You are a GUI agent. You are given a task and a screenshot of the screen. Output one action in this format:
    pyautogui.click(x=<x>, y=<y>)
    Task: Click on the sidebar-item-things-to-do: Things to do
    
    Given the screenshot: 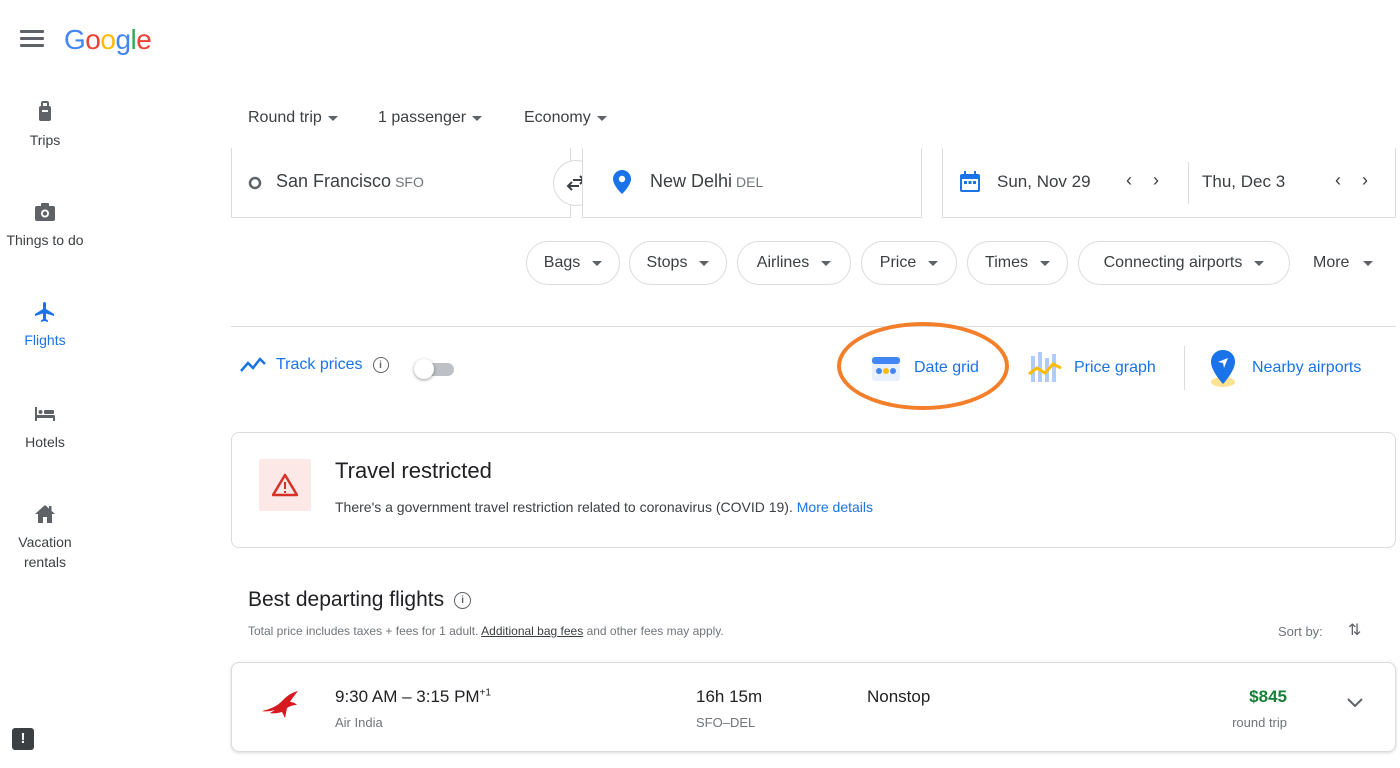 What is the action you would take?
    pyautogui.click(x=45, y=225)
    